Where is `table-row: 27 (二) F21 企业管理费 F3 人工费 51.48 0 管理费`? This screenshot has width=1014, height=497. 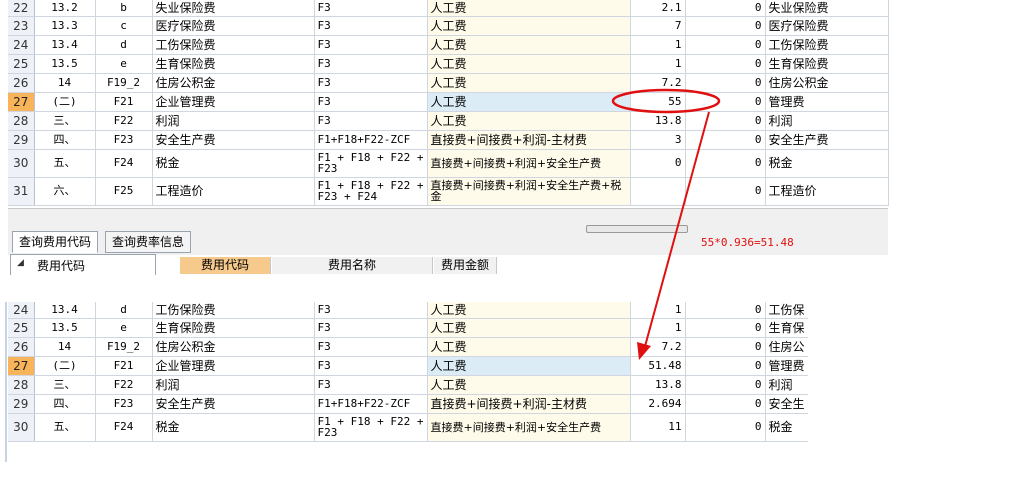
table-row: 27 (二) F21 企业管理费 F3 人工费 51.48 0 管理费 is located at coordinates (408, 366).